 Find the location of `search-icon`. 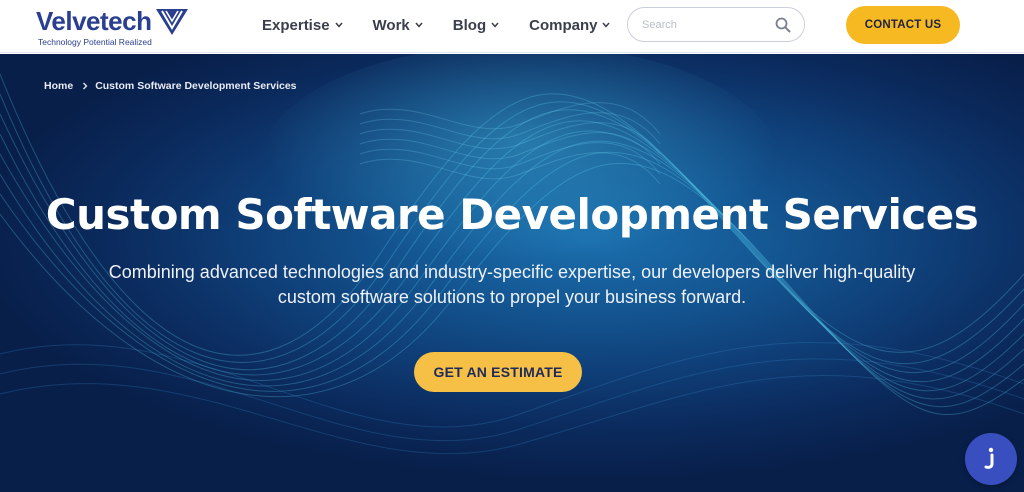

search-icon is located at coordinates (783, 25).